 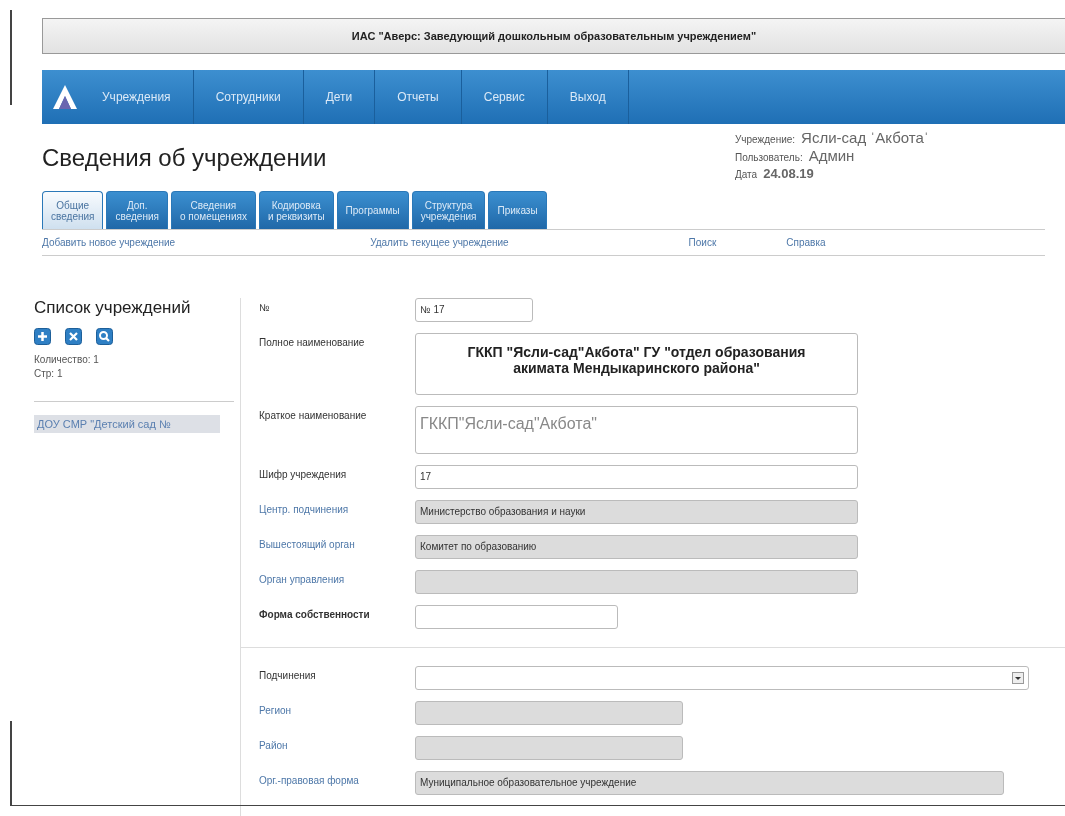 I want to click on action-link: Добавить новое учреждение, so click(x=109, y=242).